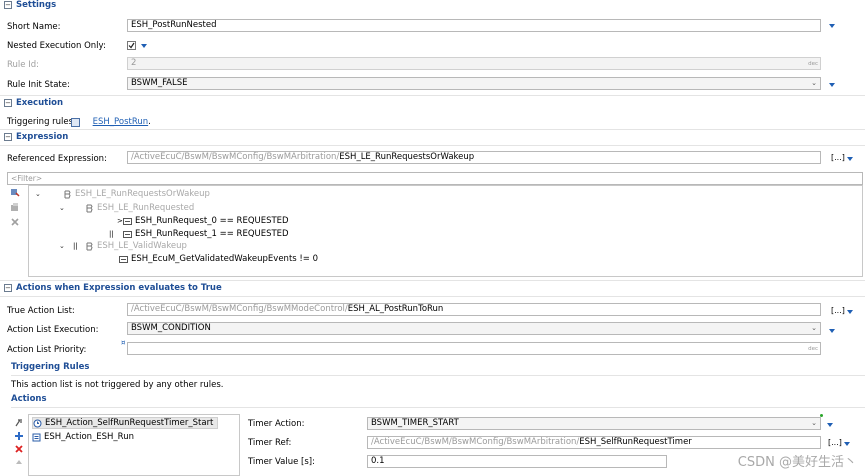 Image resolution: width=865 pixels, height=476 pixels. Describe the element at coordinates (212, 234) in the screenshot. I see `tree-node-label: ESH_RunRequest_1 == REQUESTED` at that location.